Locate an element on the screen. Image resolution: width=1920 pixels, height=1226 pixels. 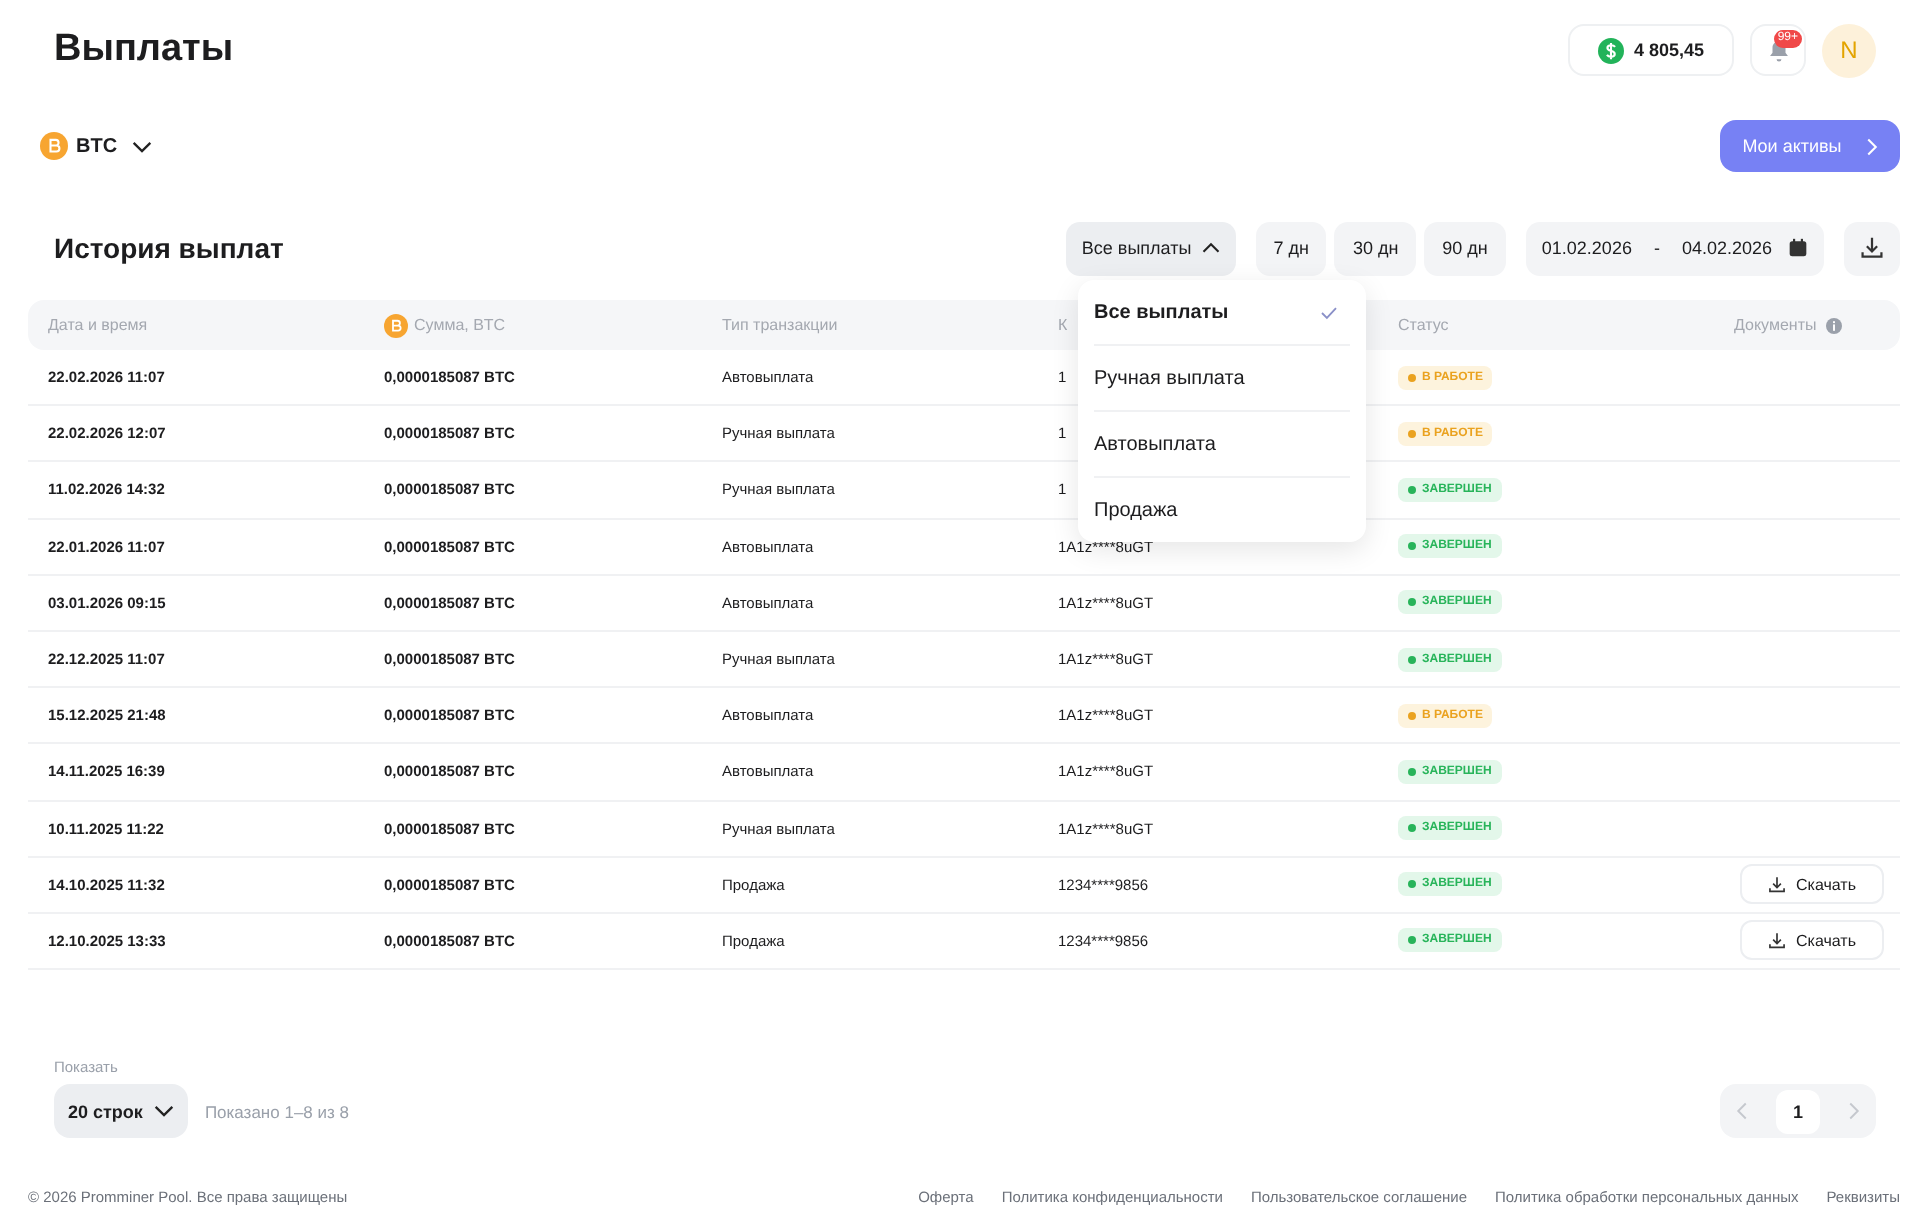
column-header: К is located at coordinates (1063, 325).